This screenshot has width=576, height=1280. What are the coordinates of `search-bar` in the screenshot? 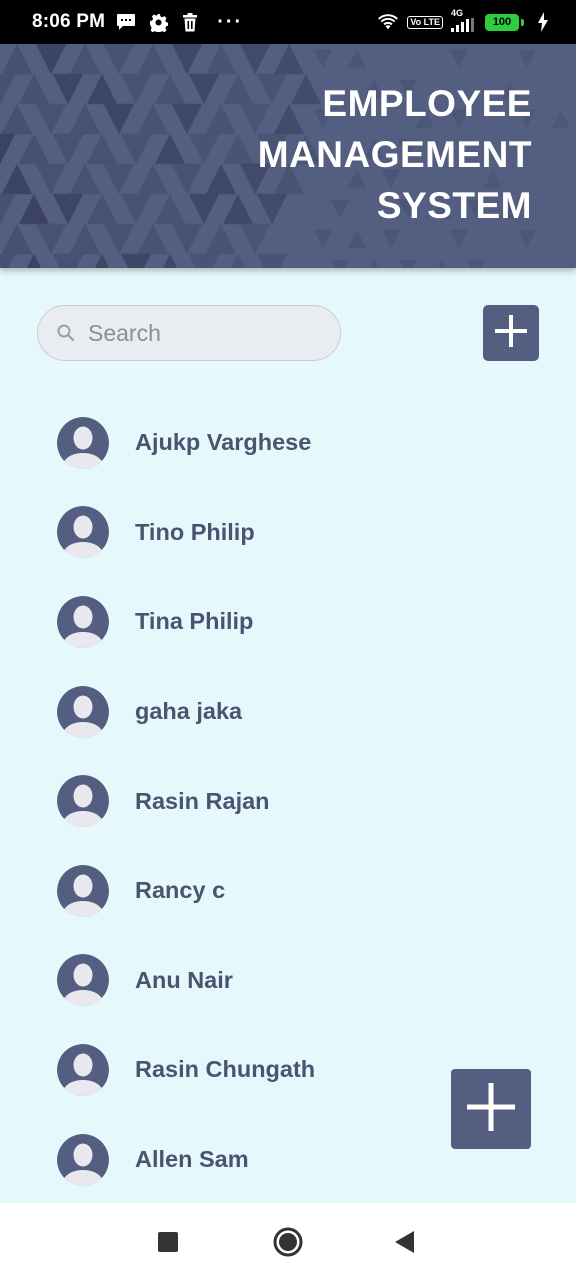 It's located at (189, 333).